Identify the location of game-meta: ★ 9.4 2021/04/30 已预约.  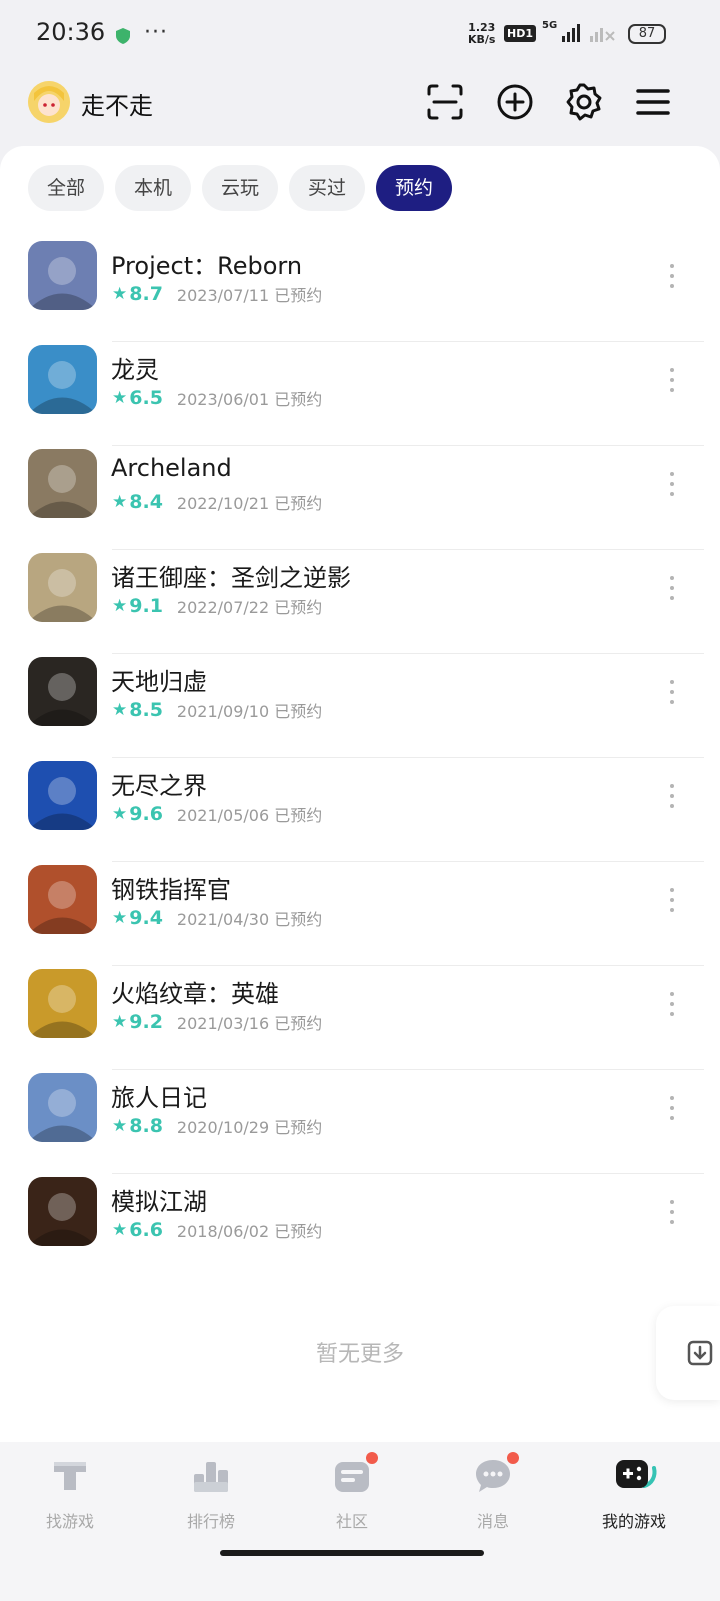
(217, 918).